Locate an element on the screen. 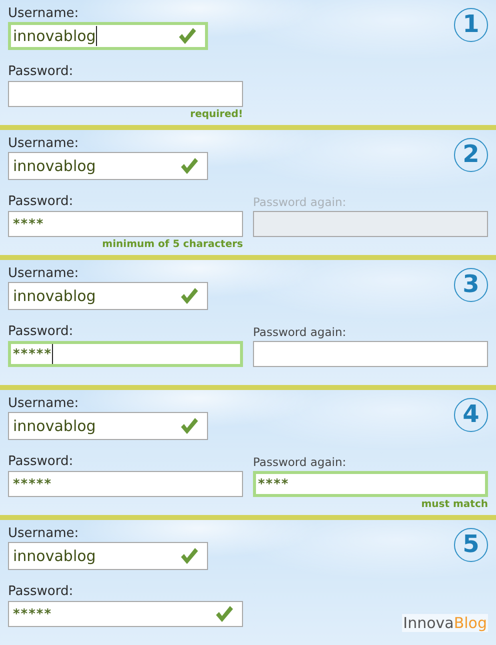 This screenshot has width=496, height=645. step-number: 1 is located at coordinates (471, 25).